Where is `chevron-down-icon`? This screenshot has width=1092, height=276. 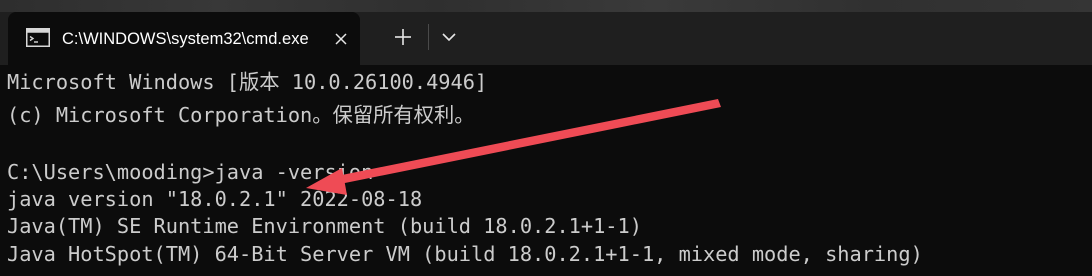 chevron-down-icon is located at coordinates (449, 37).